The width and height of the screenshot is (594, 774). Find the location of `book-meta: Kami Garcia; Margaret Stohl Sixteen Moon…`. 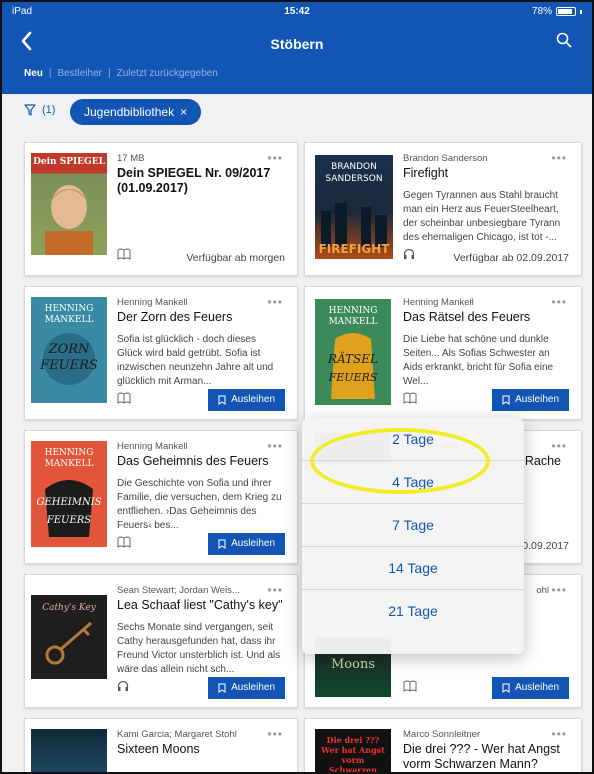

book-meta: Kami Garcia; Margaret Stohl Sixteen Moon… is located at coordinates (200, 743).